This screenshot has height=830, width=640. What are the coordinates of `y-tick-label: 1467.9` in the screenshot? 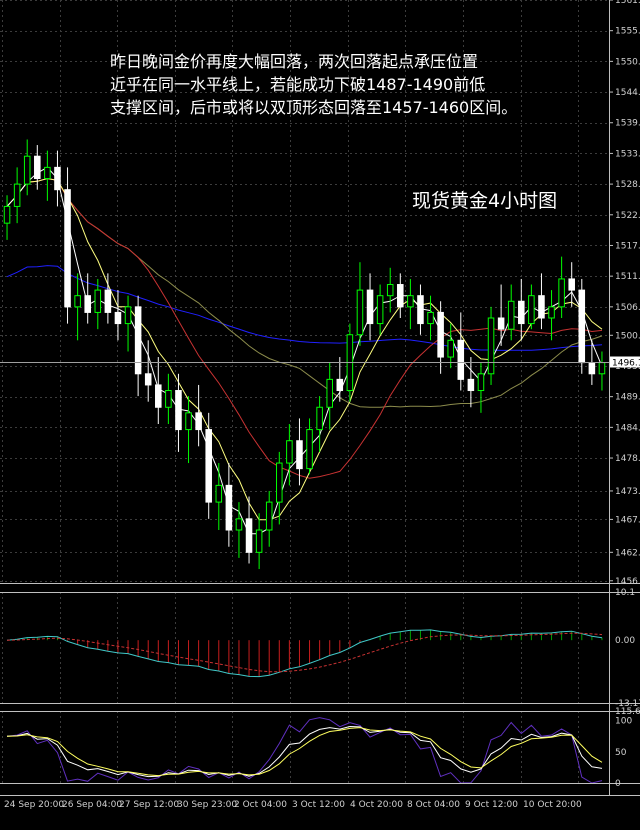 It's located at (627, 520).